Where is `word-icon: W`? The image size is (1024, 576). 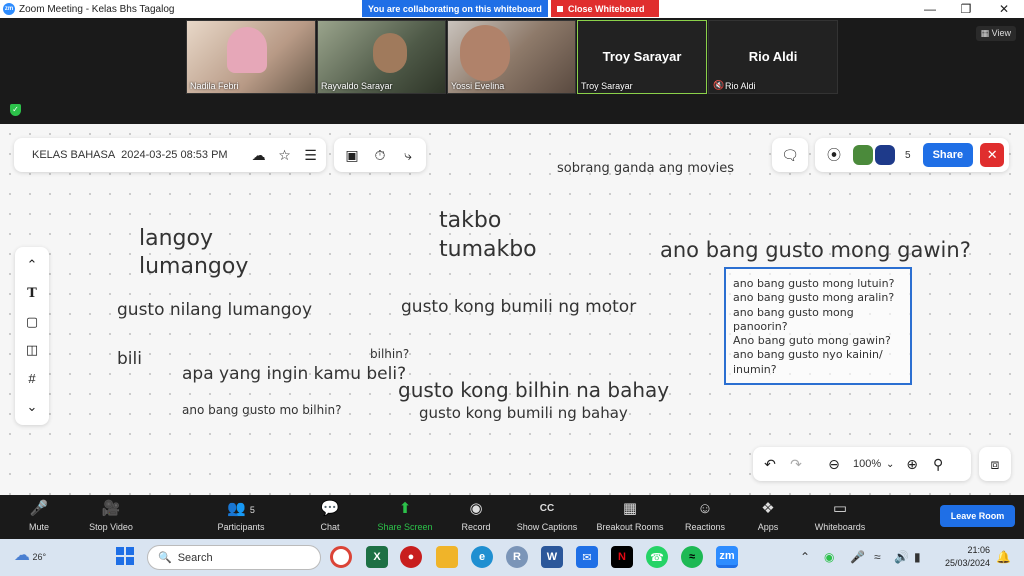 word-icon: W is located at coordinates (552, 557).